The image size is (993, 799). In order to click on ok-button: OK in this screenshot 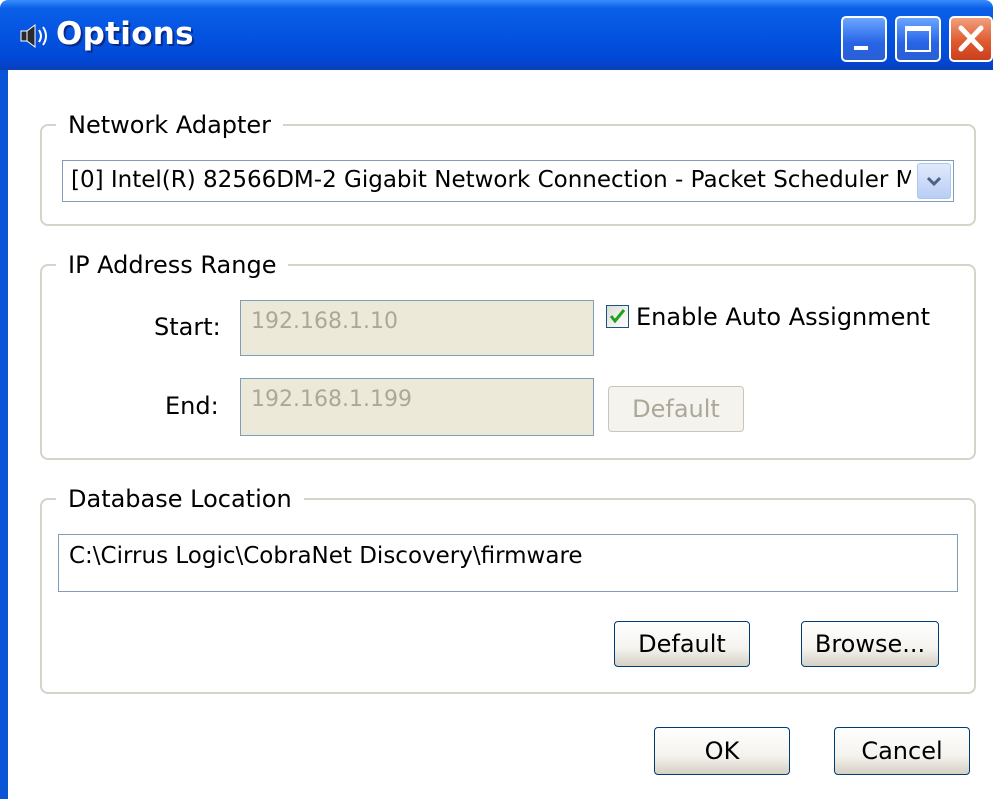, I will do `click(722, 751)`.